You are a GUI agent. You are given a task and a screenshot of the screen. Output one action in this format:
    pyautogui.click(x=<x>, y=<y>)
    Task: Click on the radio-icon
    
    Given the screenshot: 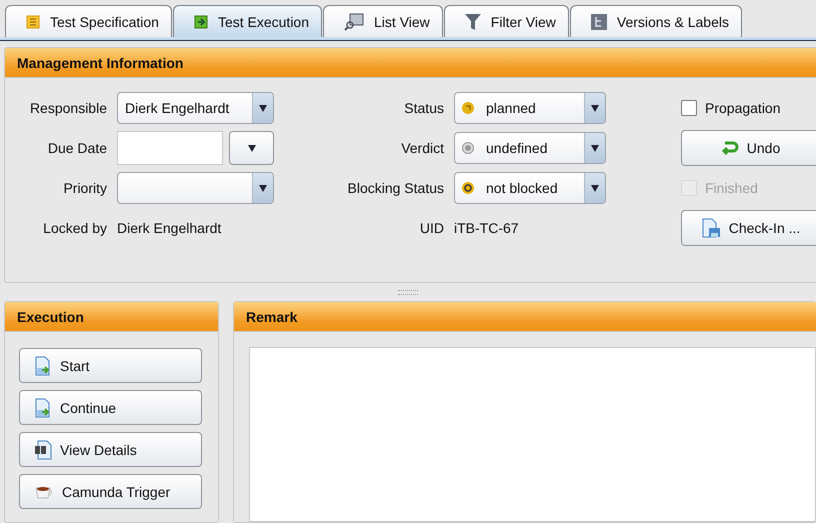 What is the action you would take?
    pyautogui.click(x=468, y=148)
    